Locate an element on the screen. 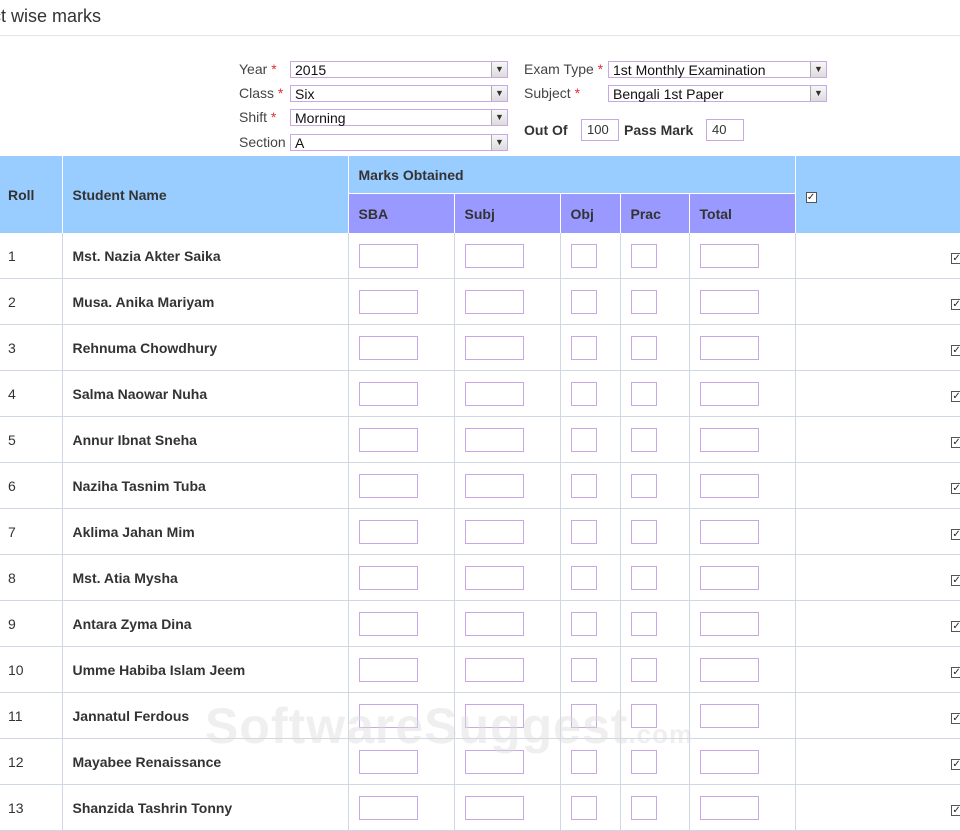 The width and height of the screenshot is (960, 831). table-row: 4 Salma Naowar Nuha ✓ is located at coordinates (480, 393).